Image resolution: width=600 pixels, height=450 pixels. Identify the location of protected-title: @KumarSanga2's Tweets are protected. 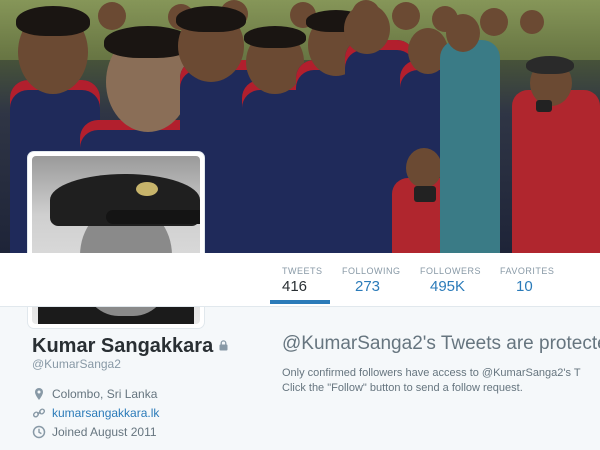
(441, 343).